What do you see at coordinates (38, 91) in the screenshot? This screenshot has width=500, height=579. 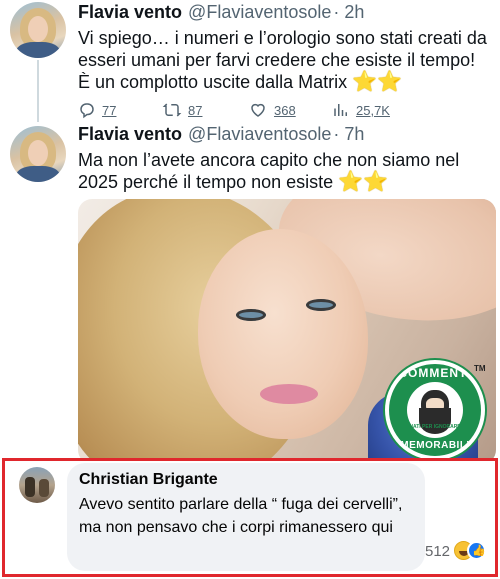 I see `thread-line` at bounding box center [38, 91].